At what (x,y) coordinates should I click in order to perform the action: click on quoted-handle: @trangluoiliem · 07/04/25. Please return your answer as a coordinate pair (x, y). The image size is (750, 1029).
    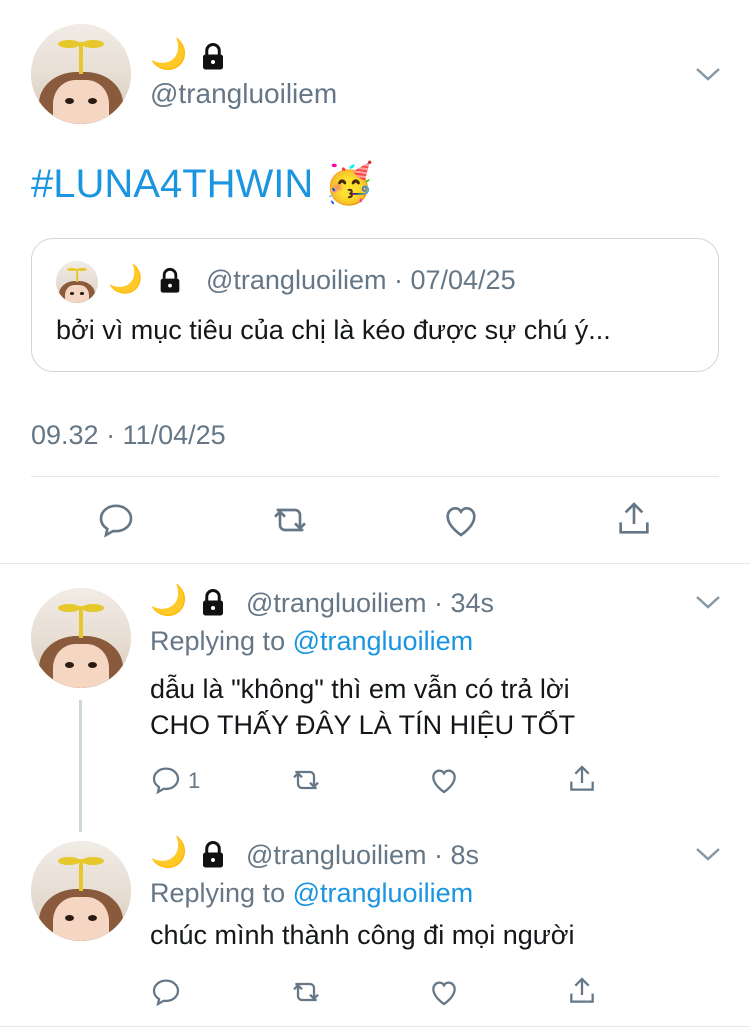
    Looking at the image, I should click on (361, 280).